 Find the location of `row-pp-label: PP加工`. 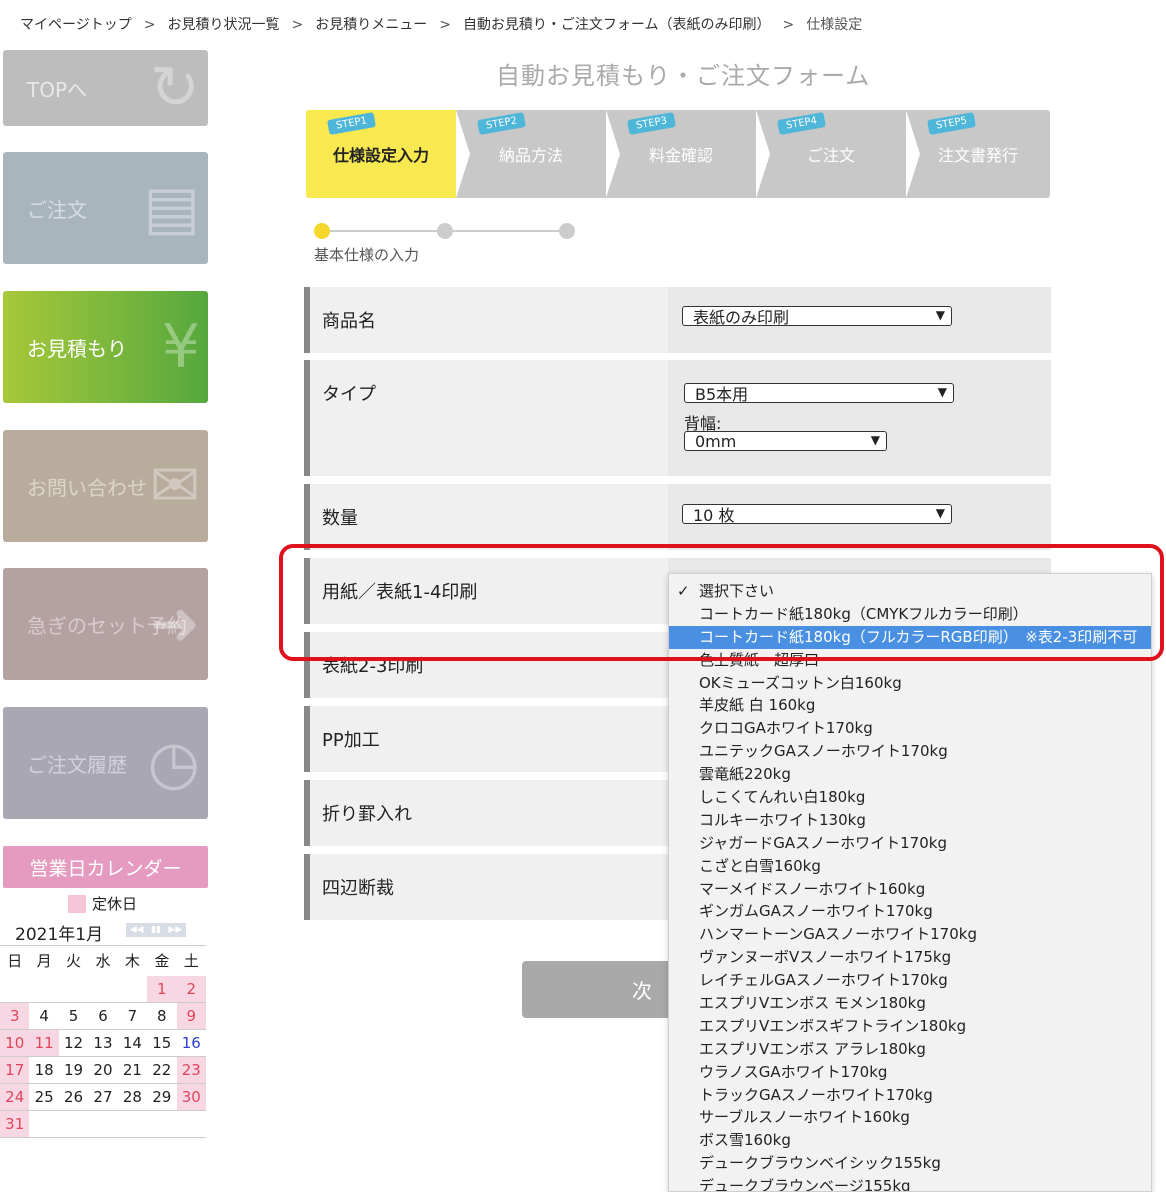

row-pp-label: PP加工 is located at coordinates (351, 740).